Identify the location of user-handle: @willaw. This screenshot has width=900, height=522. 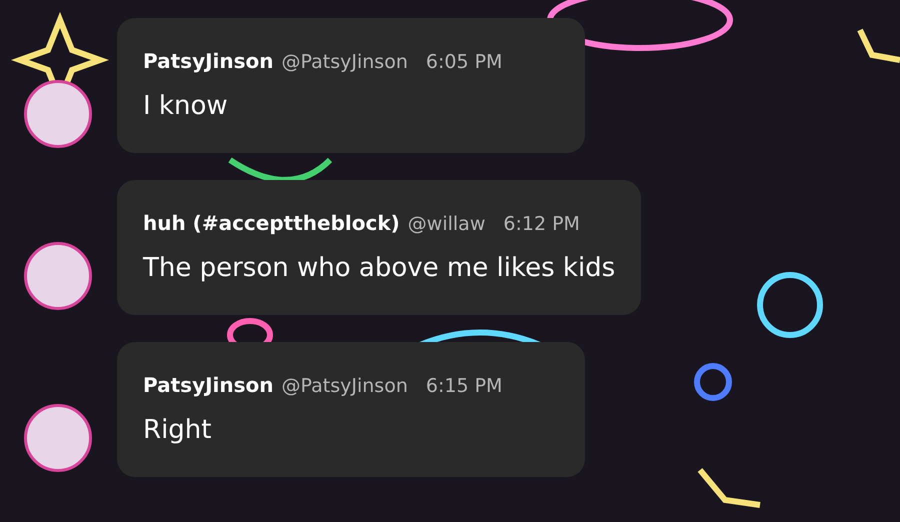
(447, 224).